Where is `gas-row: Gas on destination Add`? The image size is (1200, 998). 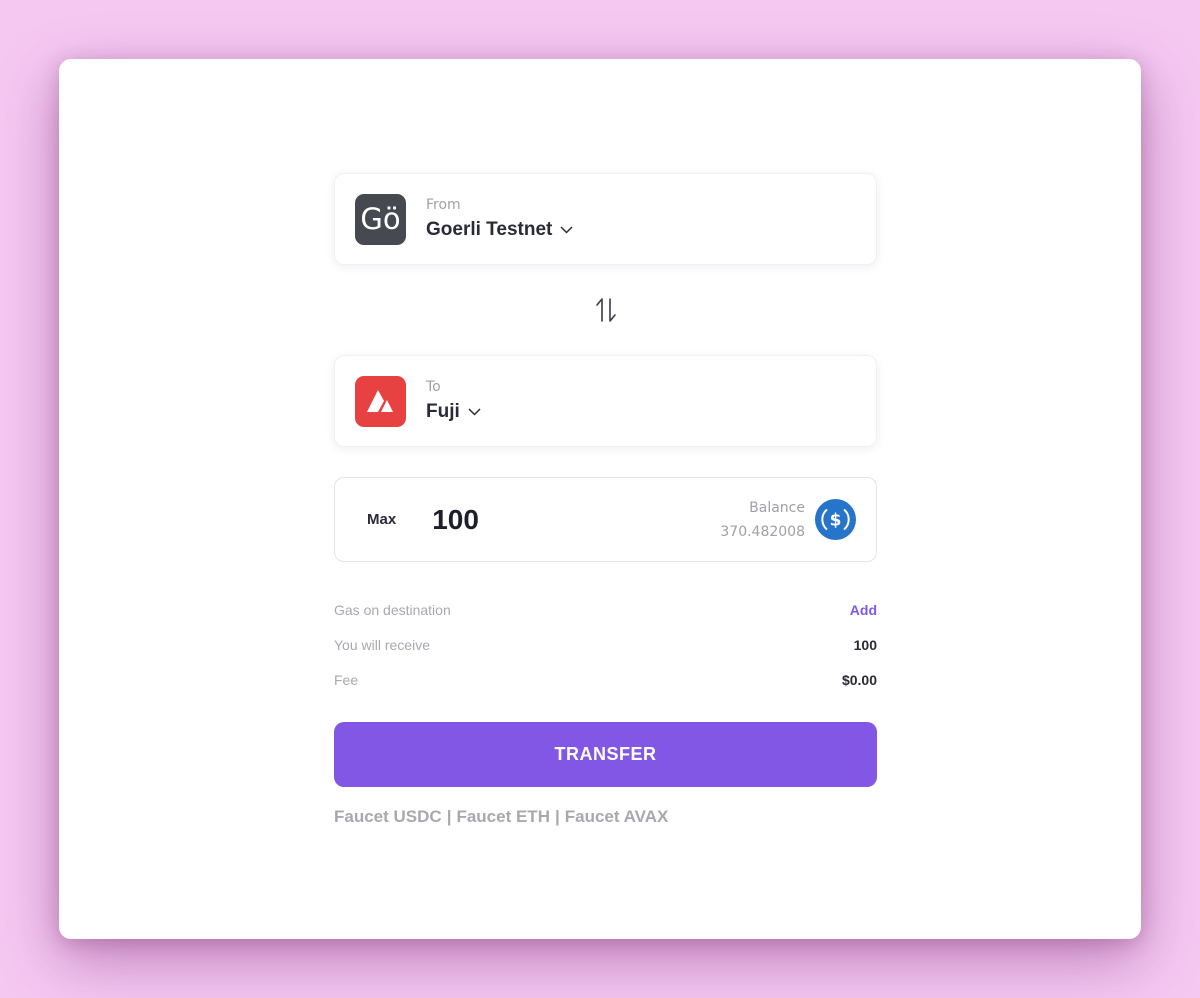
gas-row: Gas on destination Add is located at coordinates (605, 609).